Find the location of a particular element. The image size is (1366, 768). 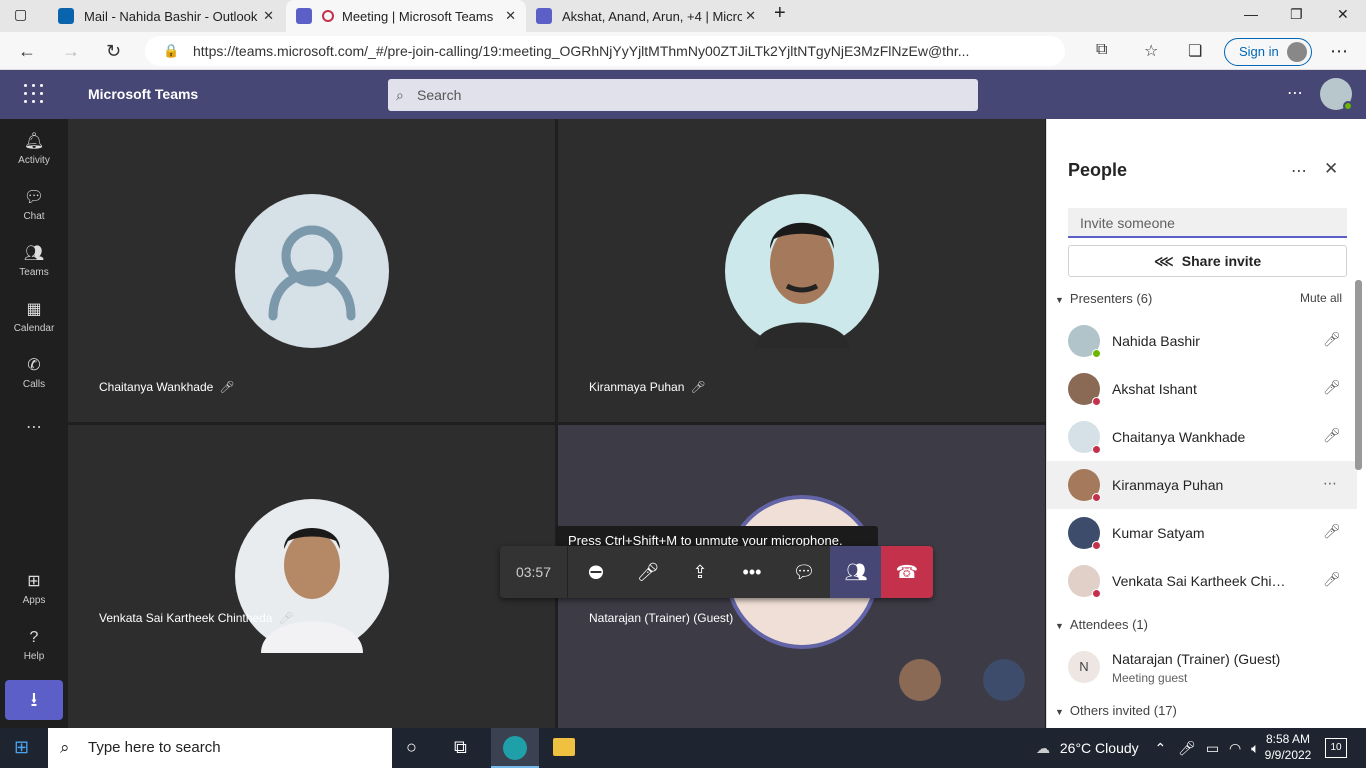

call-controls: 03:57 ⛔︎ 🎤︎ ⇪ ••• 💬︎ 👥︎ ☎︎ is located at coordinates (716, 572).